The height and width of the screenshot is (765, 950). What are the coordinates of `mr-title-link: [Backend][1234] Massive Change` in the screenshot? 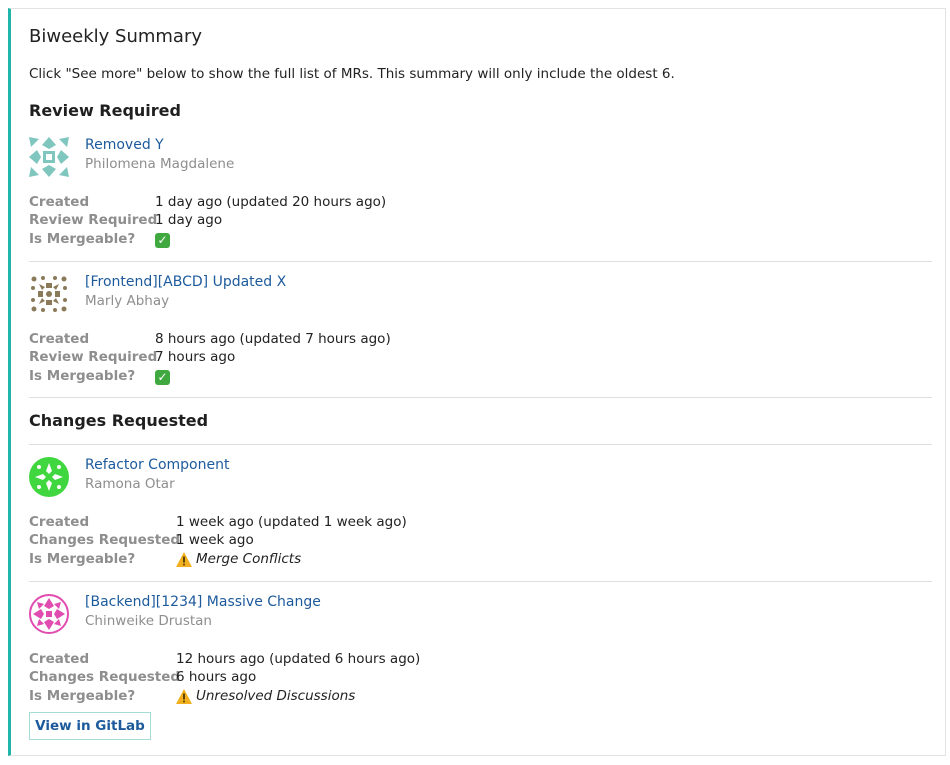 It's located at (203, 602).